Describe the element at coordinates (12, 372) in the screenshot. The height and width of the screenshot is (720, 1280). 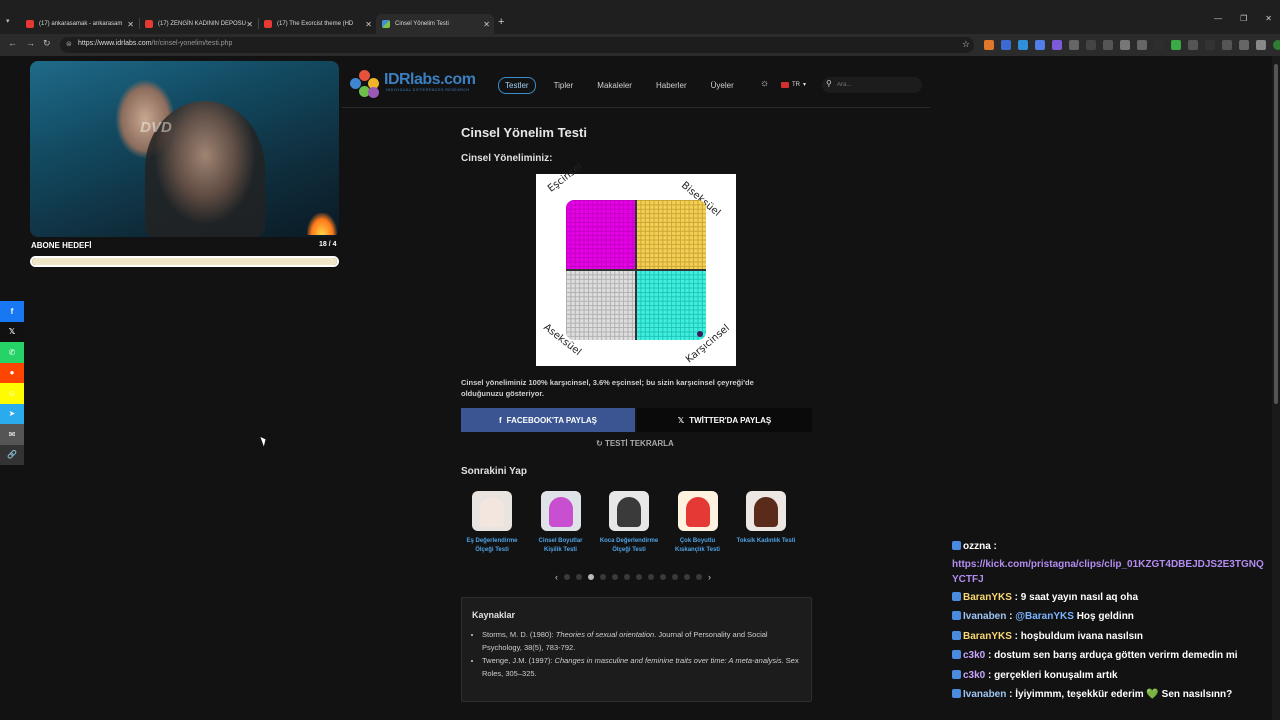
I see `reddit-icon: ●` at that location.